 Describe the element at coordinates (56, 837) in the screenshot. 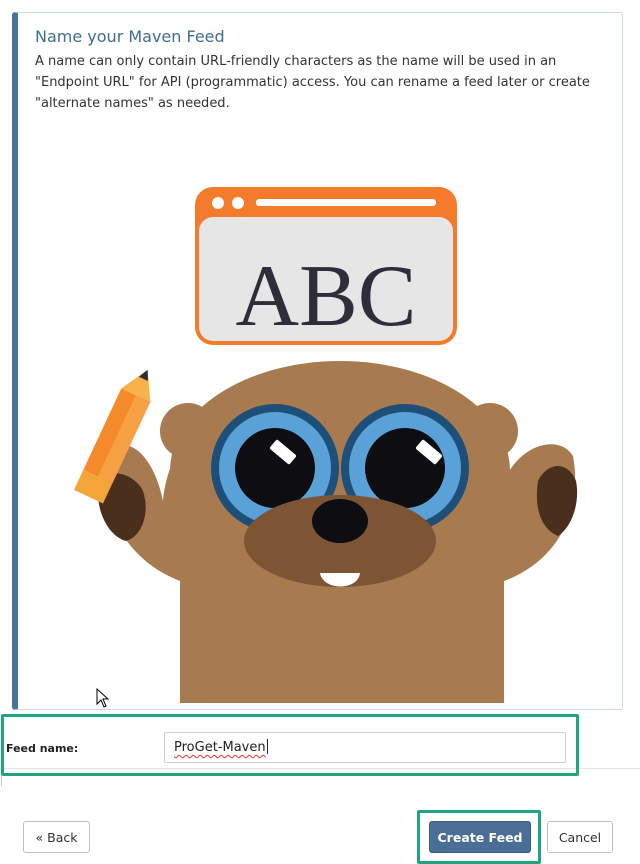

I see `back-button: « Back` at that location.